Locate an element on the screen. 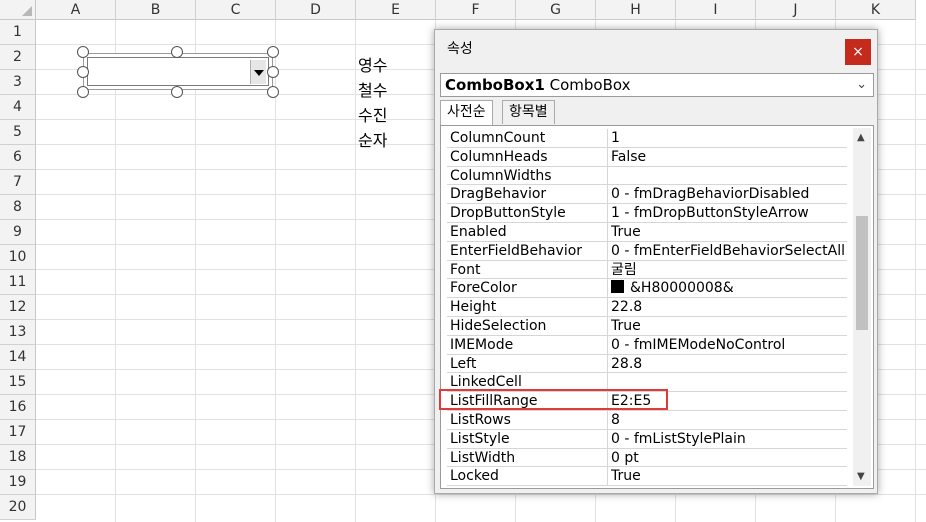  property-row-dragbehavior: DragBehavior 0 - fmDragBehaviorDisabled is located at coordinates (647, 195).